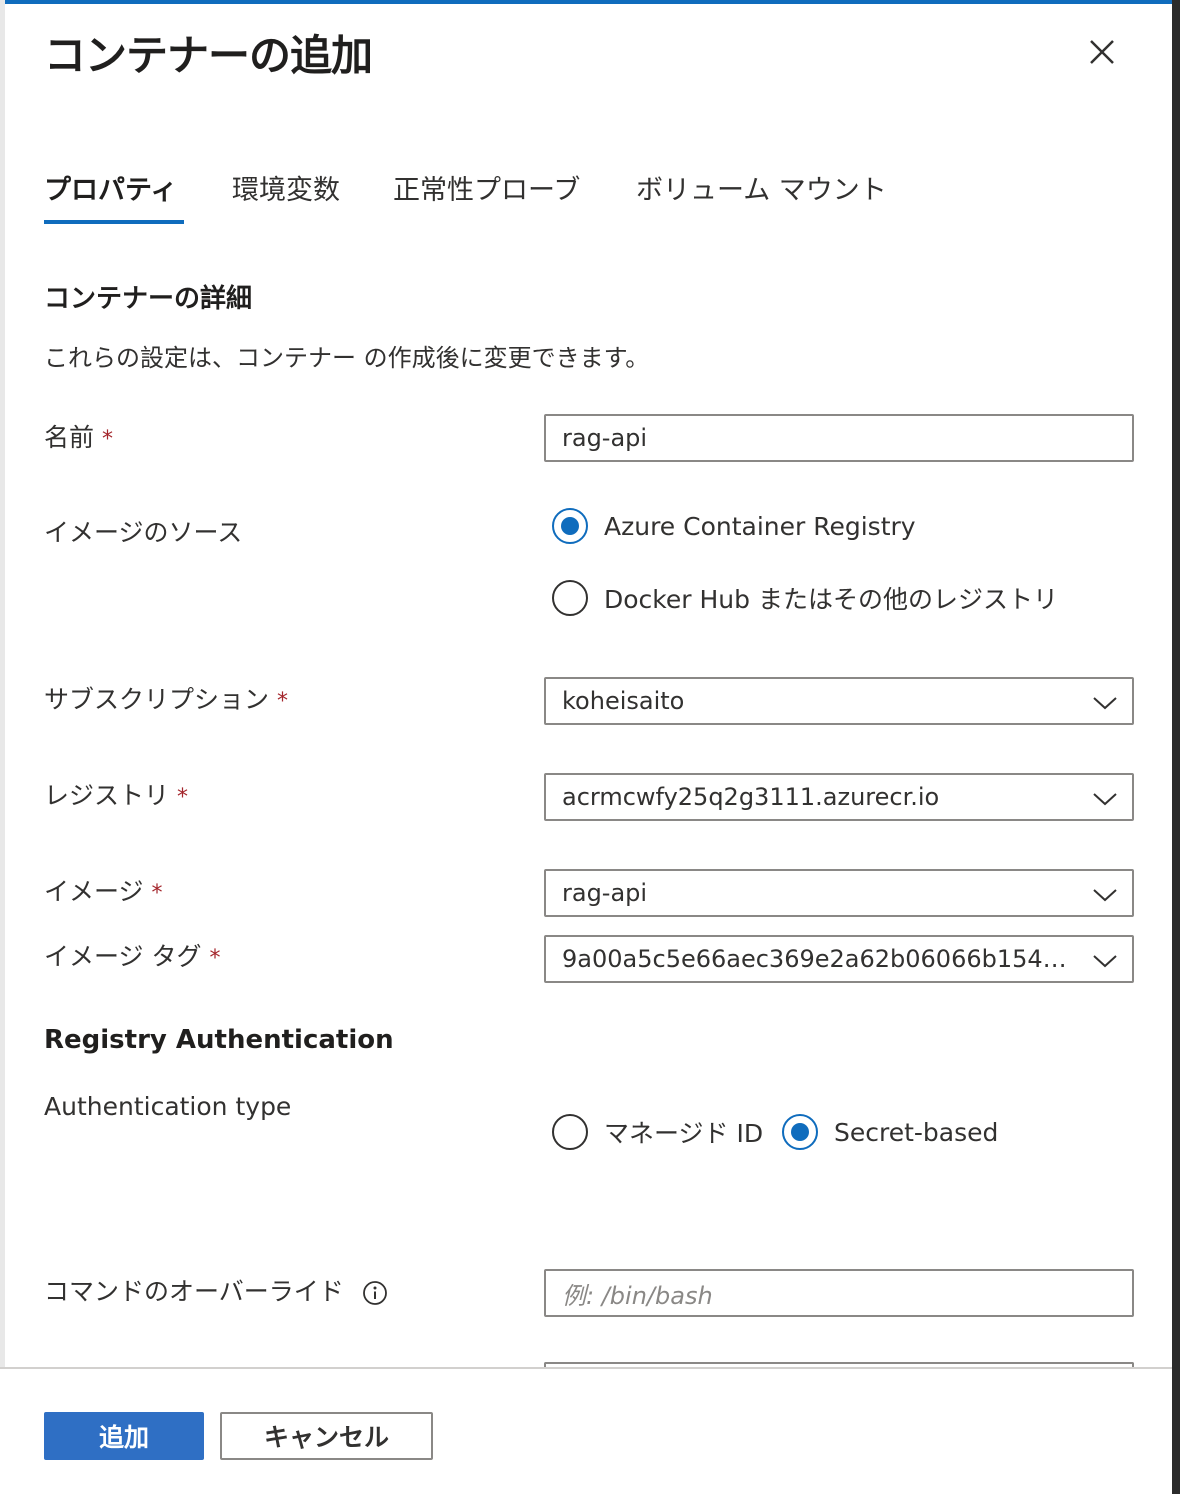 Image resolution: width=1180 pixels, height=1494 pixels. I want to click on panel-footer: 追加 キャンセル, so click(586, 1430).